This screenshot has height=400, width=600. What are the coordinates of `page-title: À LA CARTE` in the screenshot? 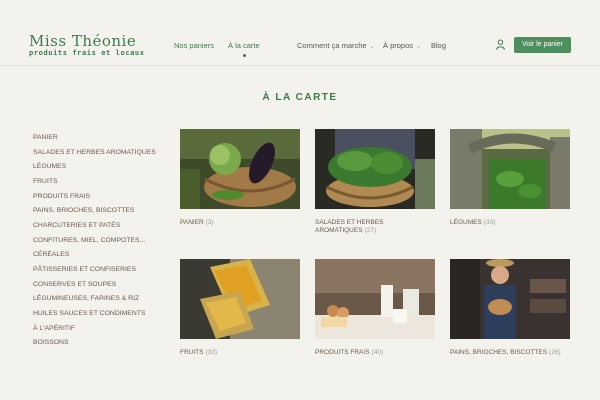 It's located at (300, 97).